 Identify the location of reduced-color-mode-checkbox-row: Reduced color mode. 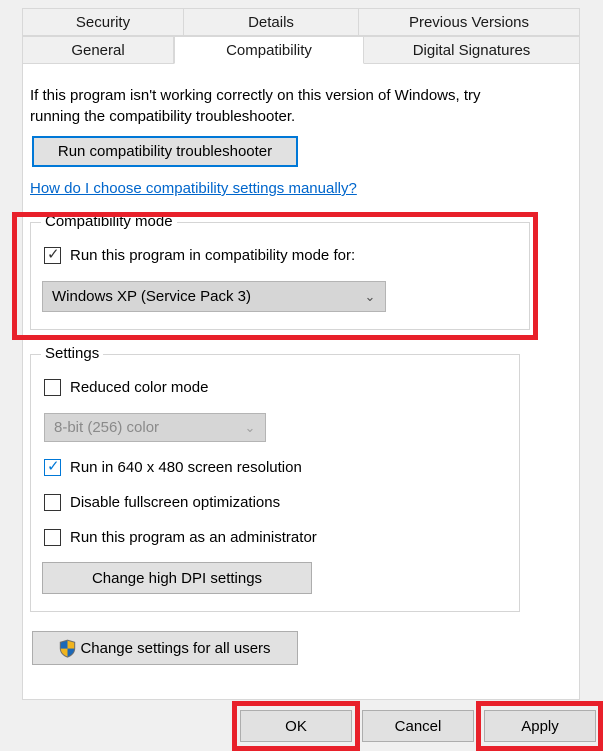
(126, 387).